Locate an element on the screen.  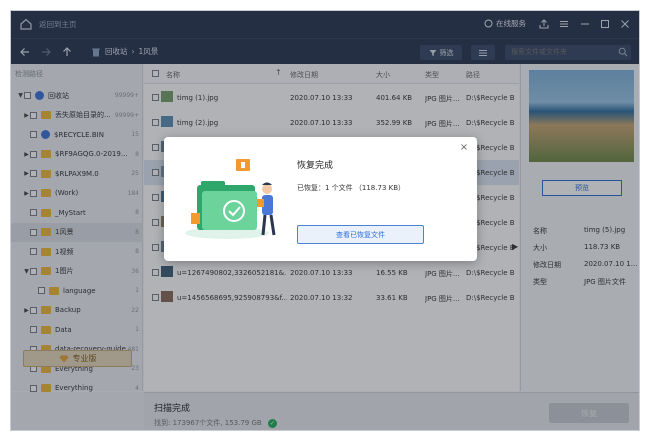
recovery-illustration-icon is located at coordinates (230, 199).